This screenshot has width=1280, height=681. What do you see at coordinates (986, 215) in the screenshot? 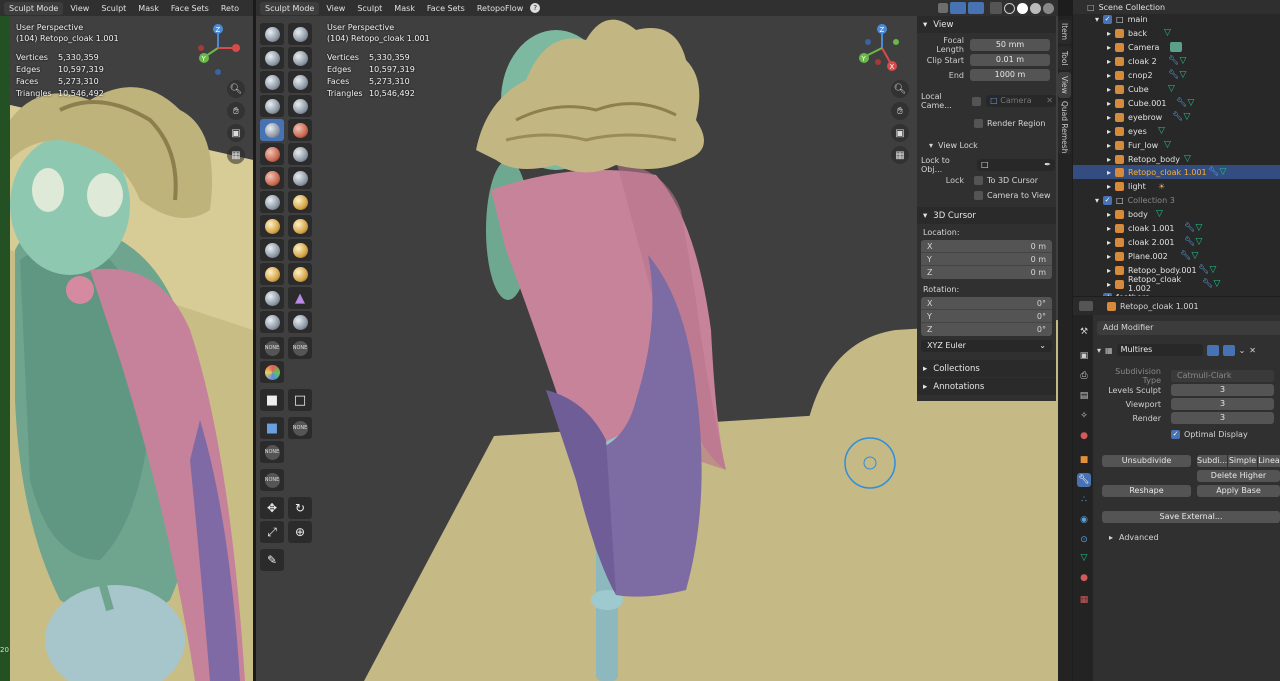
I see `3d-cursor-panel-header: ▾ 3D Cursor` at bounding box center [986, 215].